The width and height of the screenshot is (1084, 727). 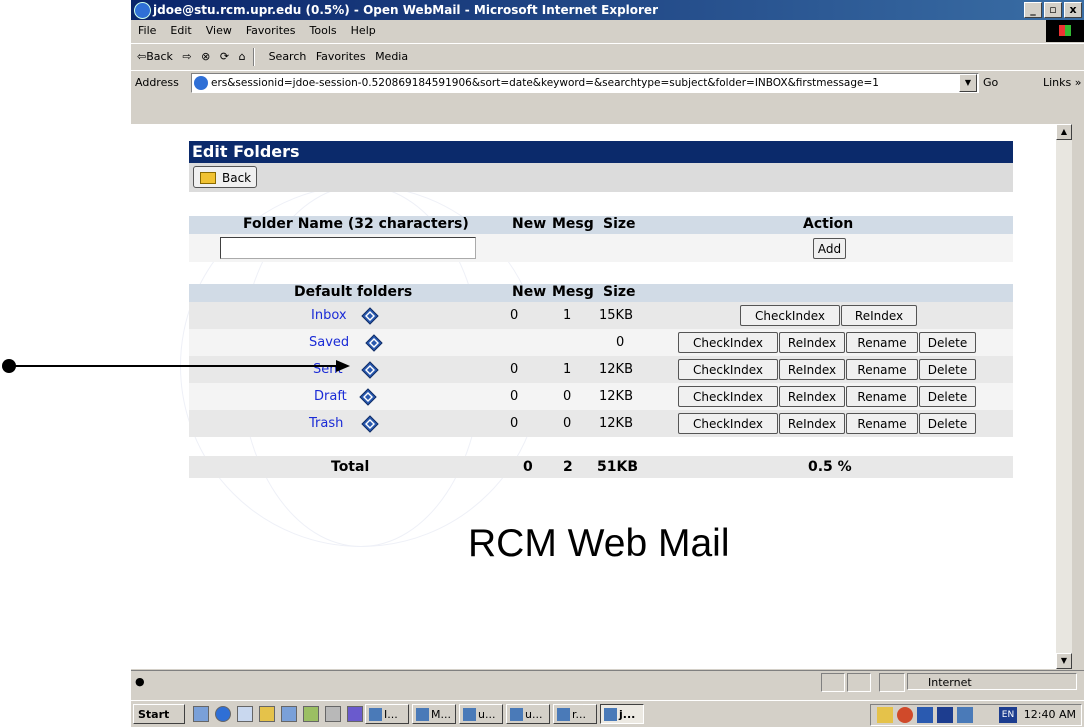 I want to click on sent-mesg: 1, so click(x=567, y=369).